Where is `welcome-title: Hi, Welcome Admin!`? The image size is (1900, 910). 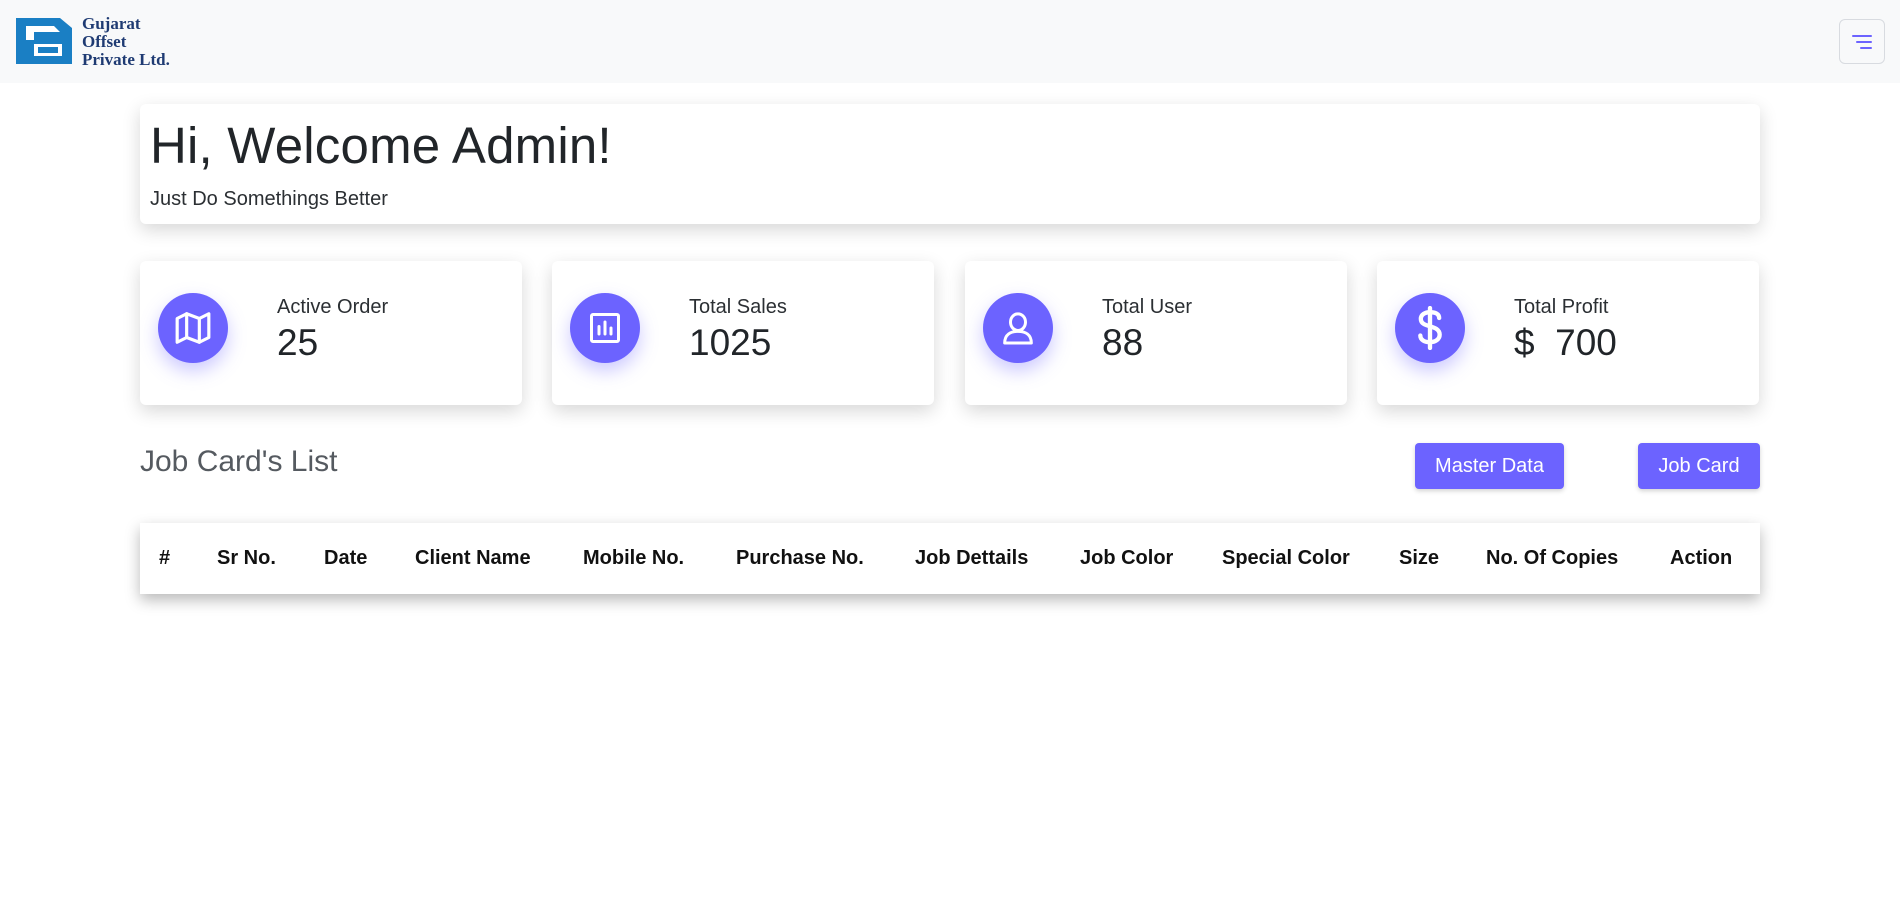
welcome-title: Hi, Welcome Admin! is located at coordinates (381, 145).